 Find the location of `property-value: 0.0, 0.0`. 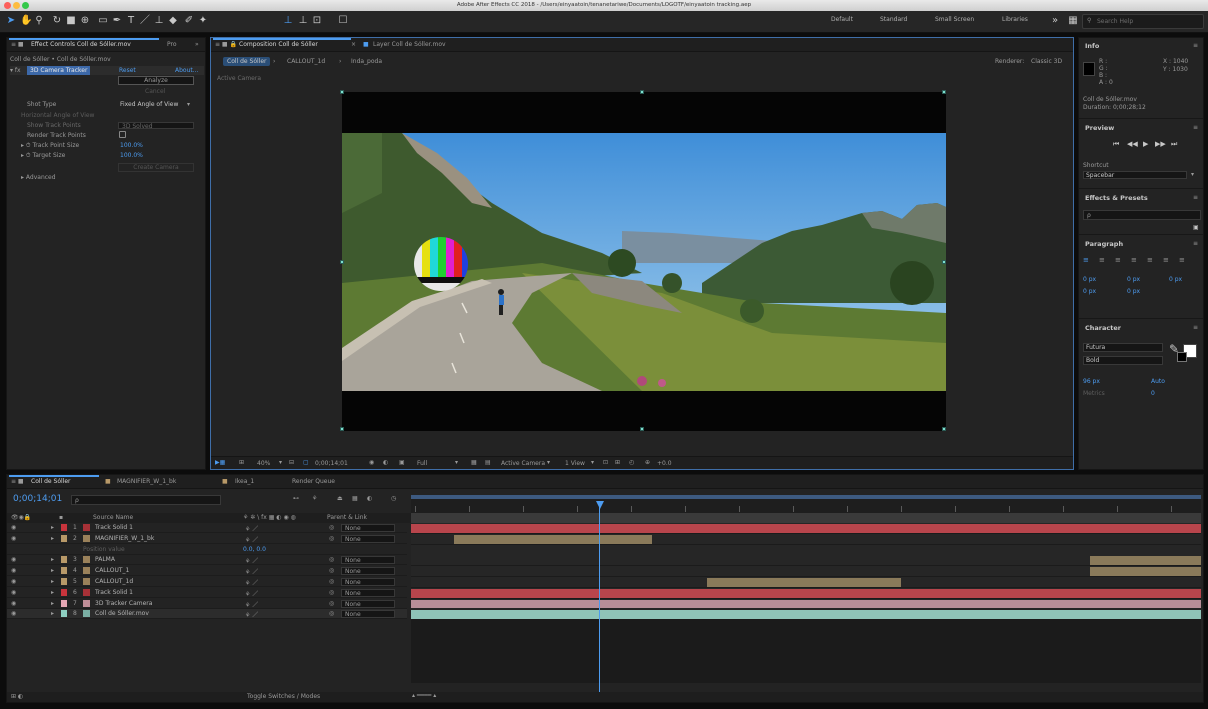

property-value: 0.0, 0.0 is located at coordinates (254, 549).